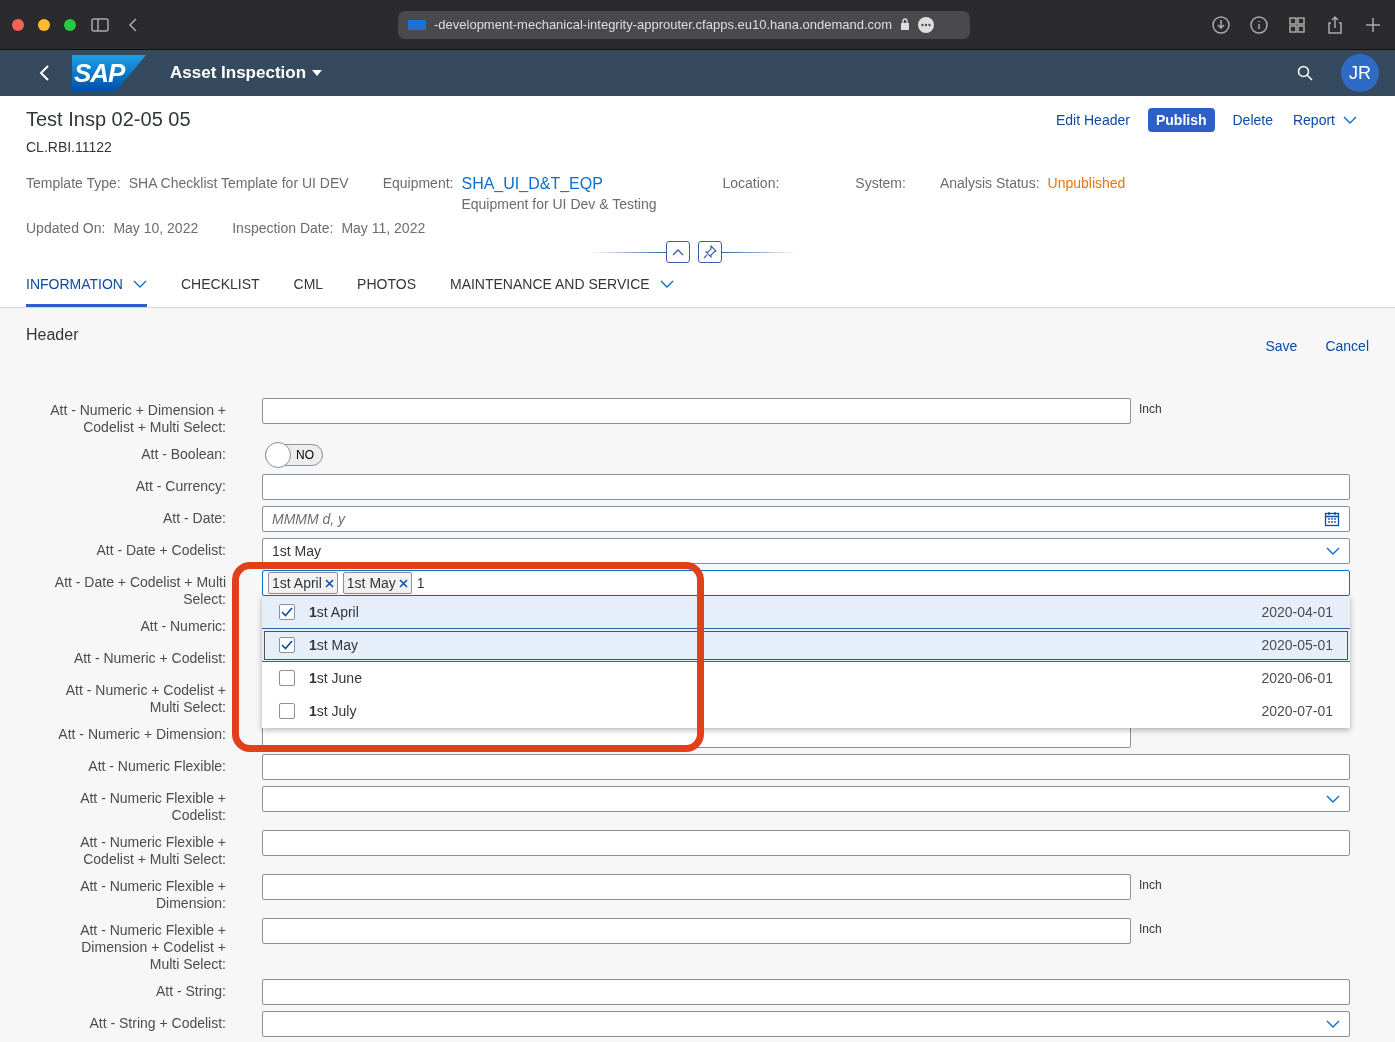  Describe the element at coordinates (66, 228) in the screenshot. I see `attribute-label: Updated On:` at that location.